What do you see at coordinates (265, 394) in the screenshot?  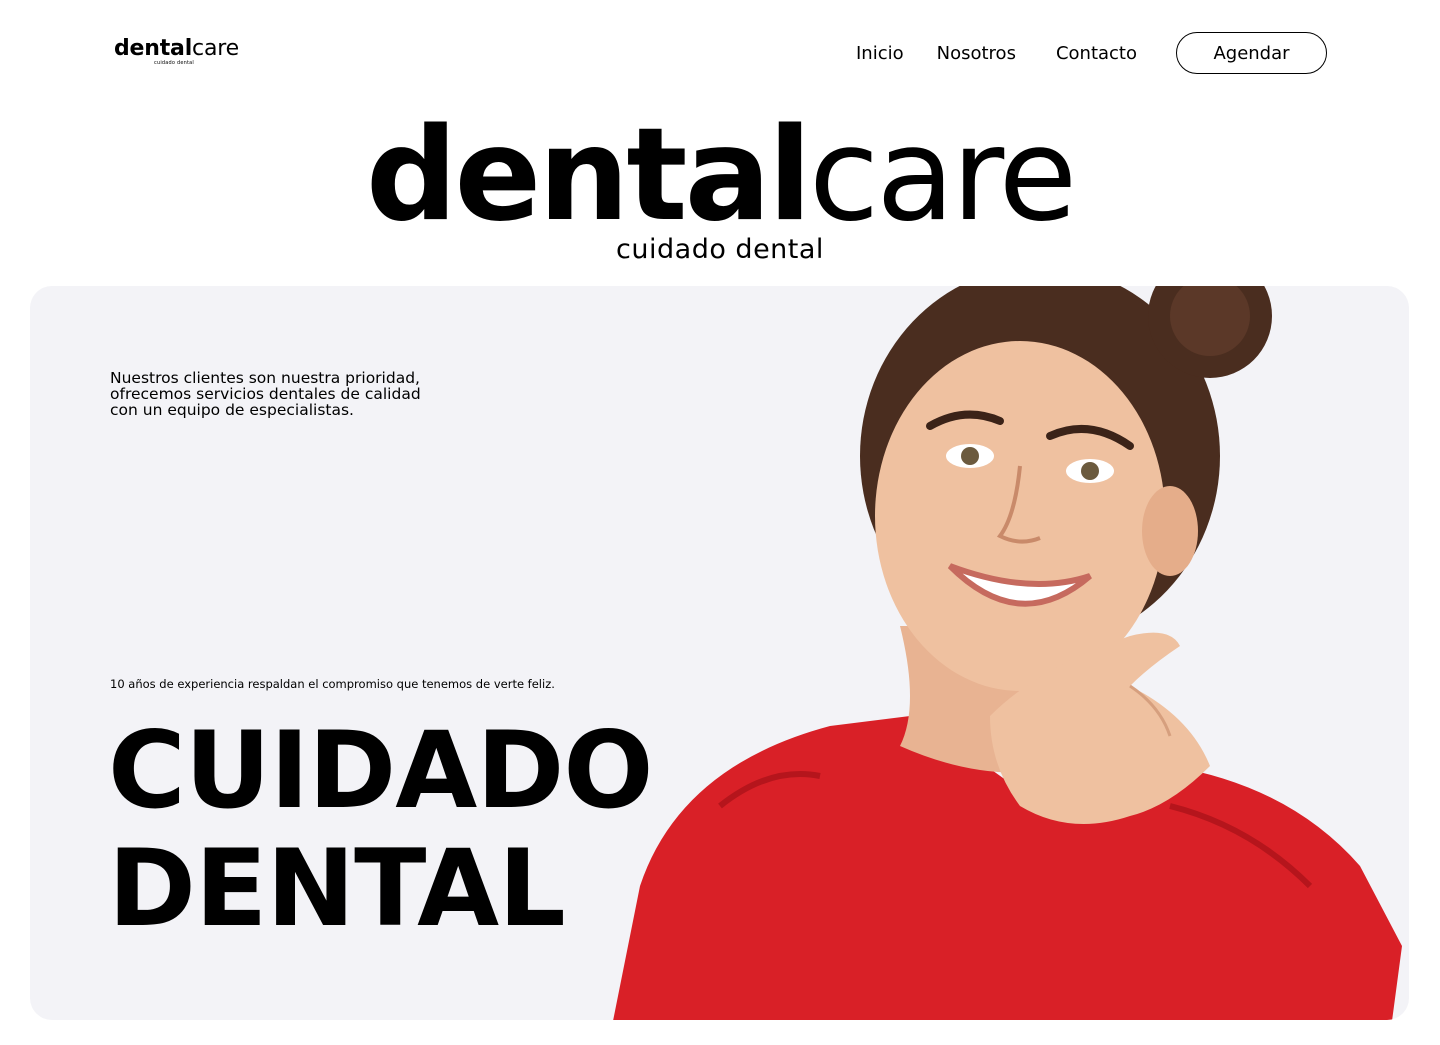 I see `intro-line: ofrecemos servicios dentales de calidad` at bounding box center [265, 394].